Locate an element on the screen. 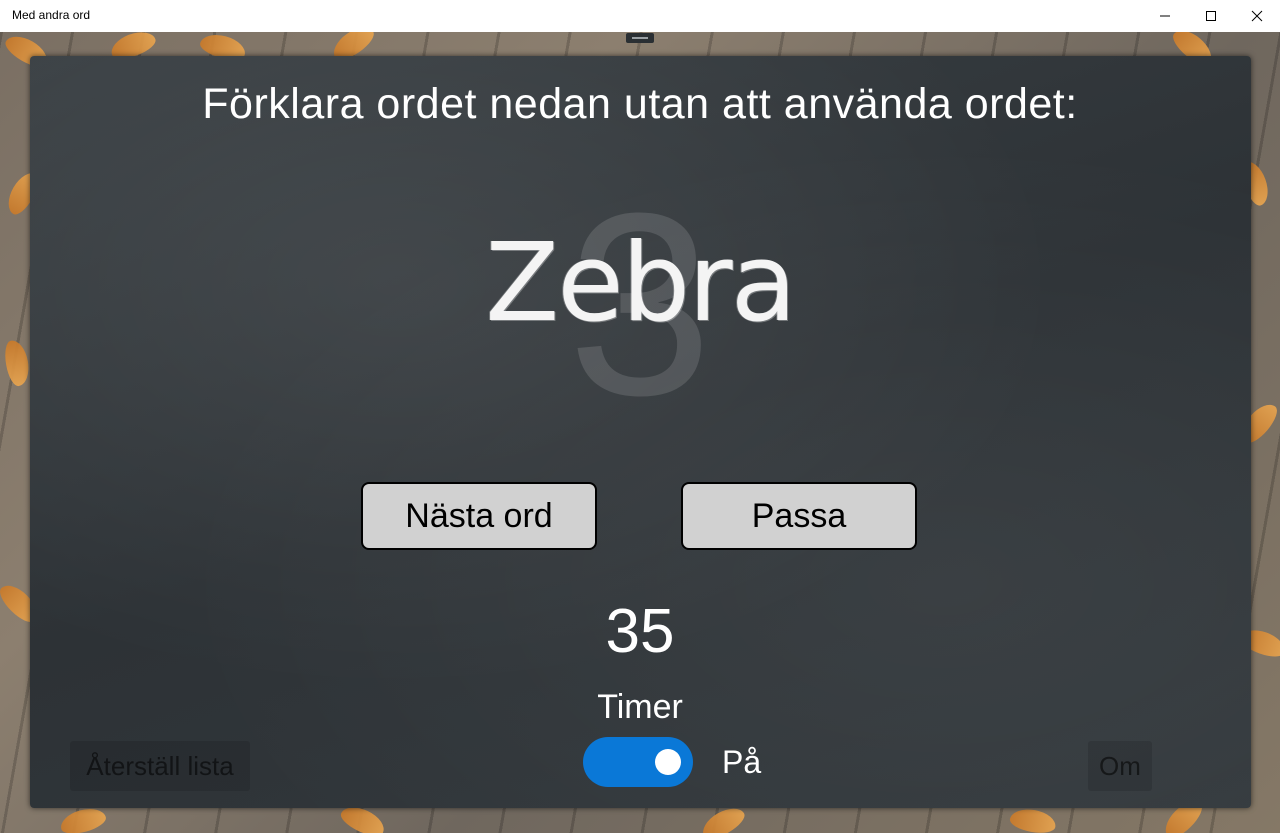 This screenshot has width=1280, height=833. maximize-button is located at coordinates (1211, 16).